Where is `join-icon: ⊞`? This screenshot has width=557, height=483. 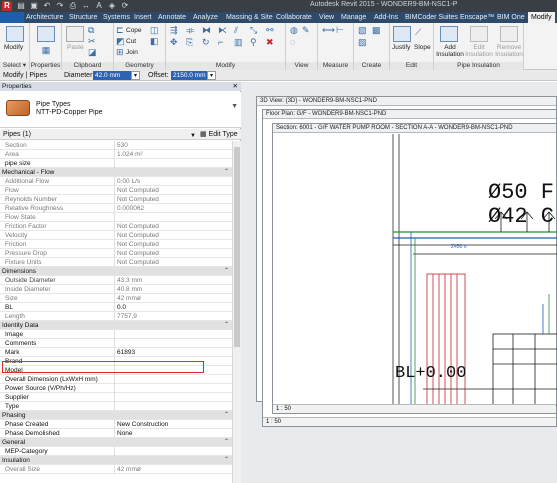
join-icon: ⊞ is located at coordinates (120, 52).